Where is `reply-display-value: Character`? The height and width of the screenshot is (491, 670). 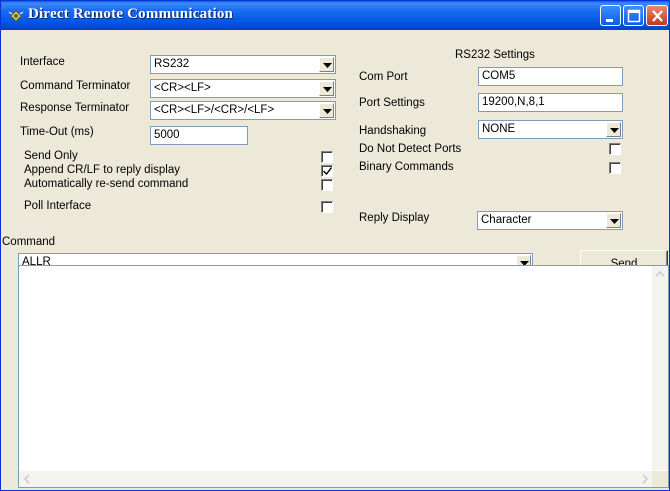 reply-display-value: Character is located at coordinates (506, 220).